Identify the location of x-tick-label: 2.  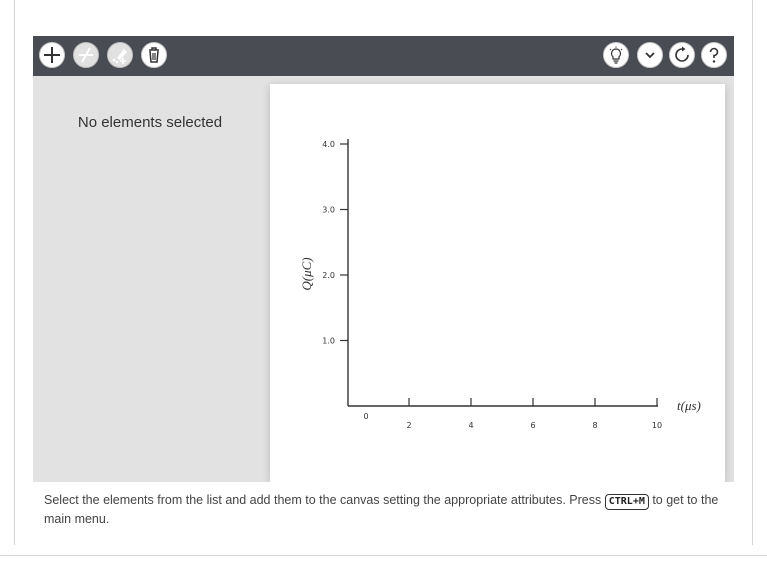
(408, 425).